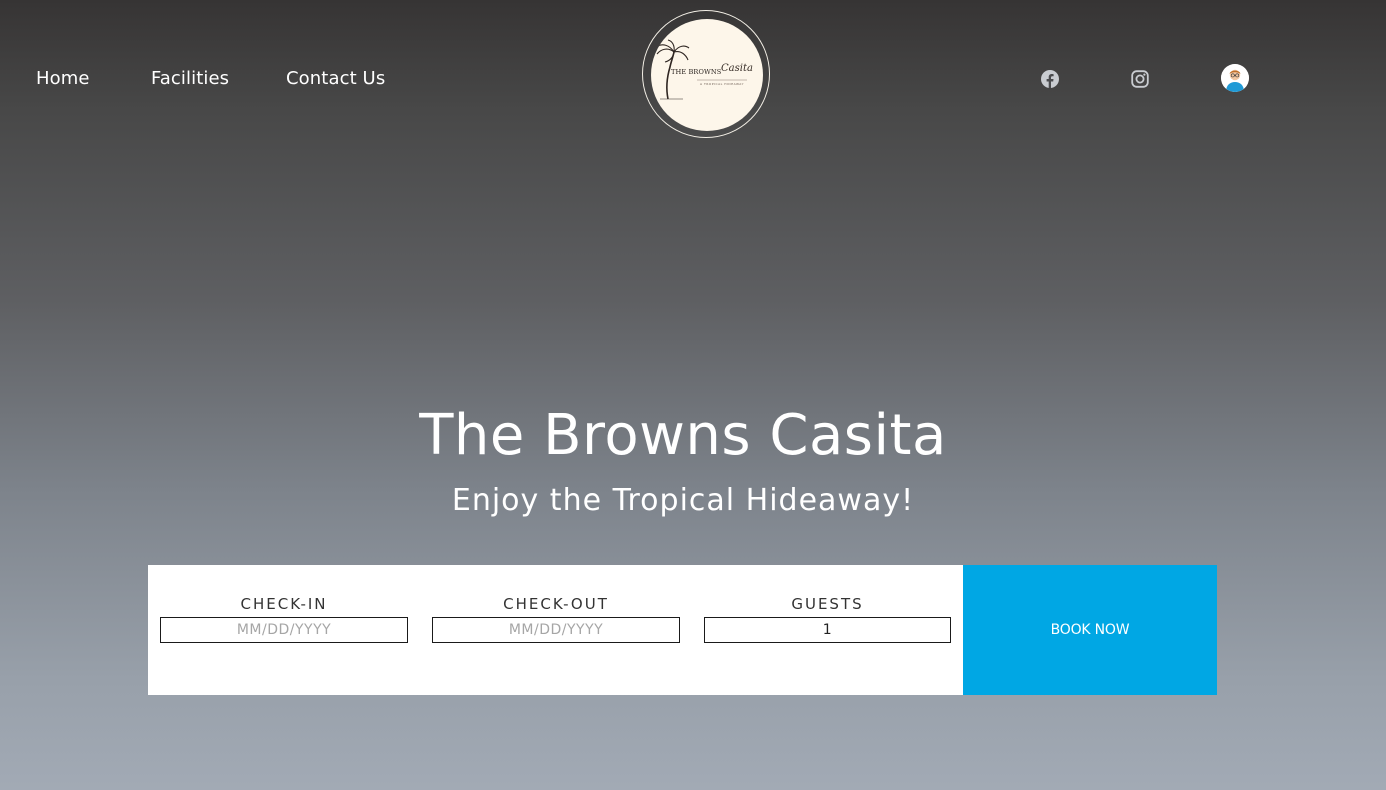 Image resolution: width=1386 pixels, height=790 pixels. Describe the element at coordinates (737, 68) in the screenshot. I see `logo-script-text: Casita` at that location.